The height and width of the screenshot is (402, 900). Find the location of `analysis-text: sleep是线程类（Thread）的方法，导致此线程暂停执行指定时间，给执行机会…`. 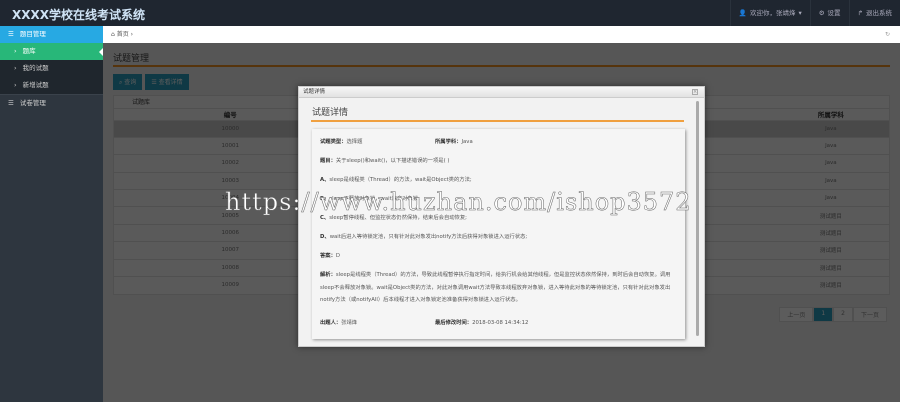

analysis-text: sleep是线程类（Thread）的方法，导致此线程暂停执行指定时间，给执行机会… is located at coordinates (495, 287).